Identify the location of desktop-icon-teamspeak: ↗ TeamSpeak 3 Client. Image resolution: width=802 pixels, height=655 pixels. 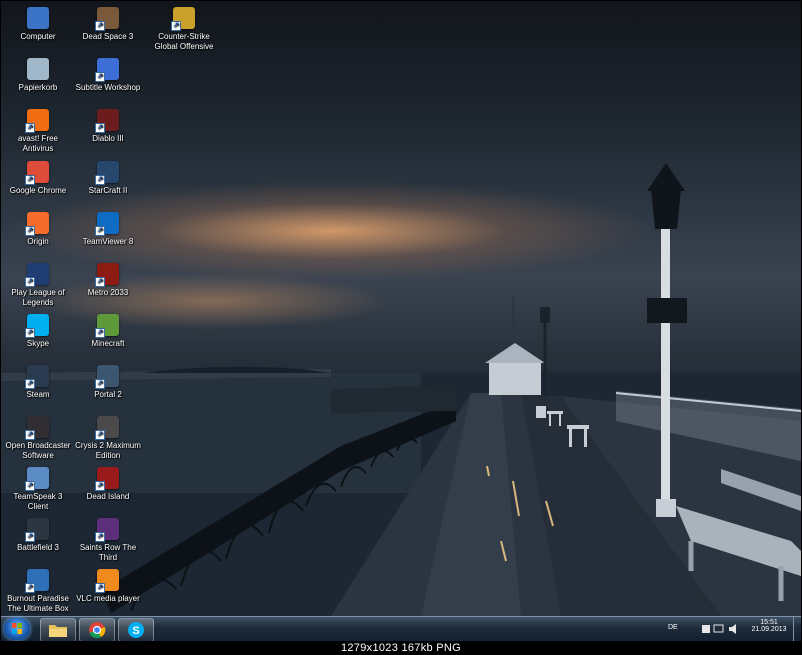
(38, 489).